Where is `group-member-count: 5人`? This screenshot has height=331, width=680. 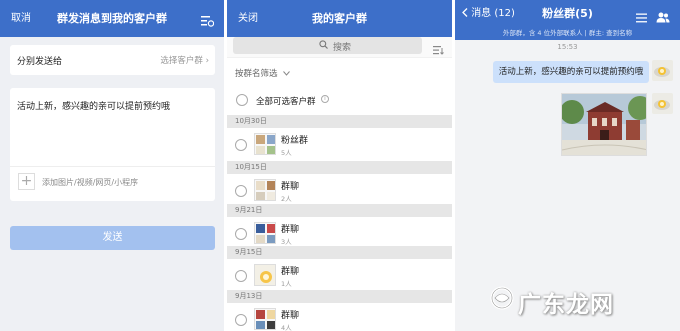
group-member-count: 5人 is located at coordinates (286, 153).